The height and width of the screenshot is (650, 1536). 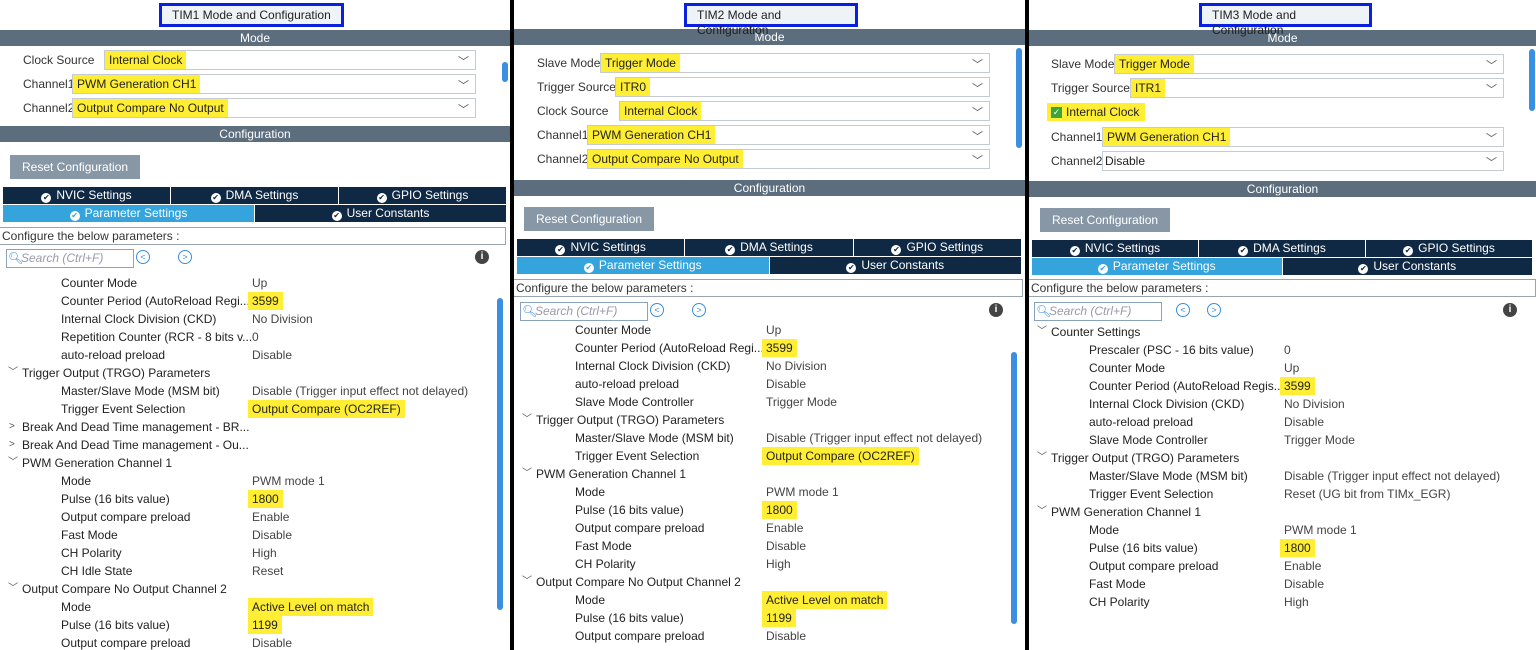 I want to click on param-row: Counter Period (AutoReload Regis... 3599, so click(x=1273, y=386).